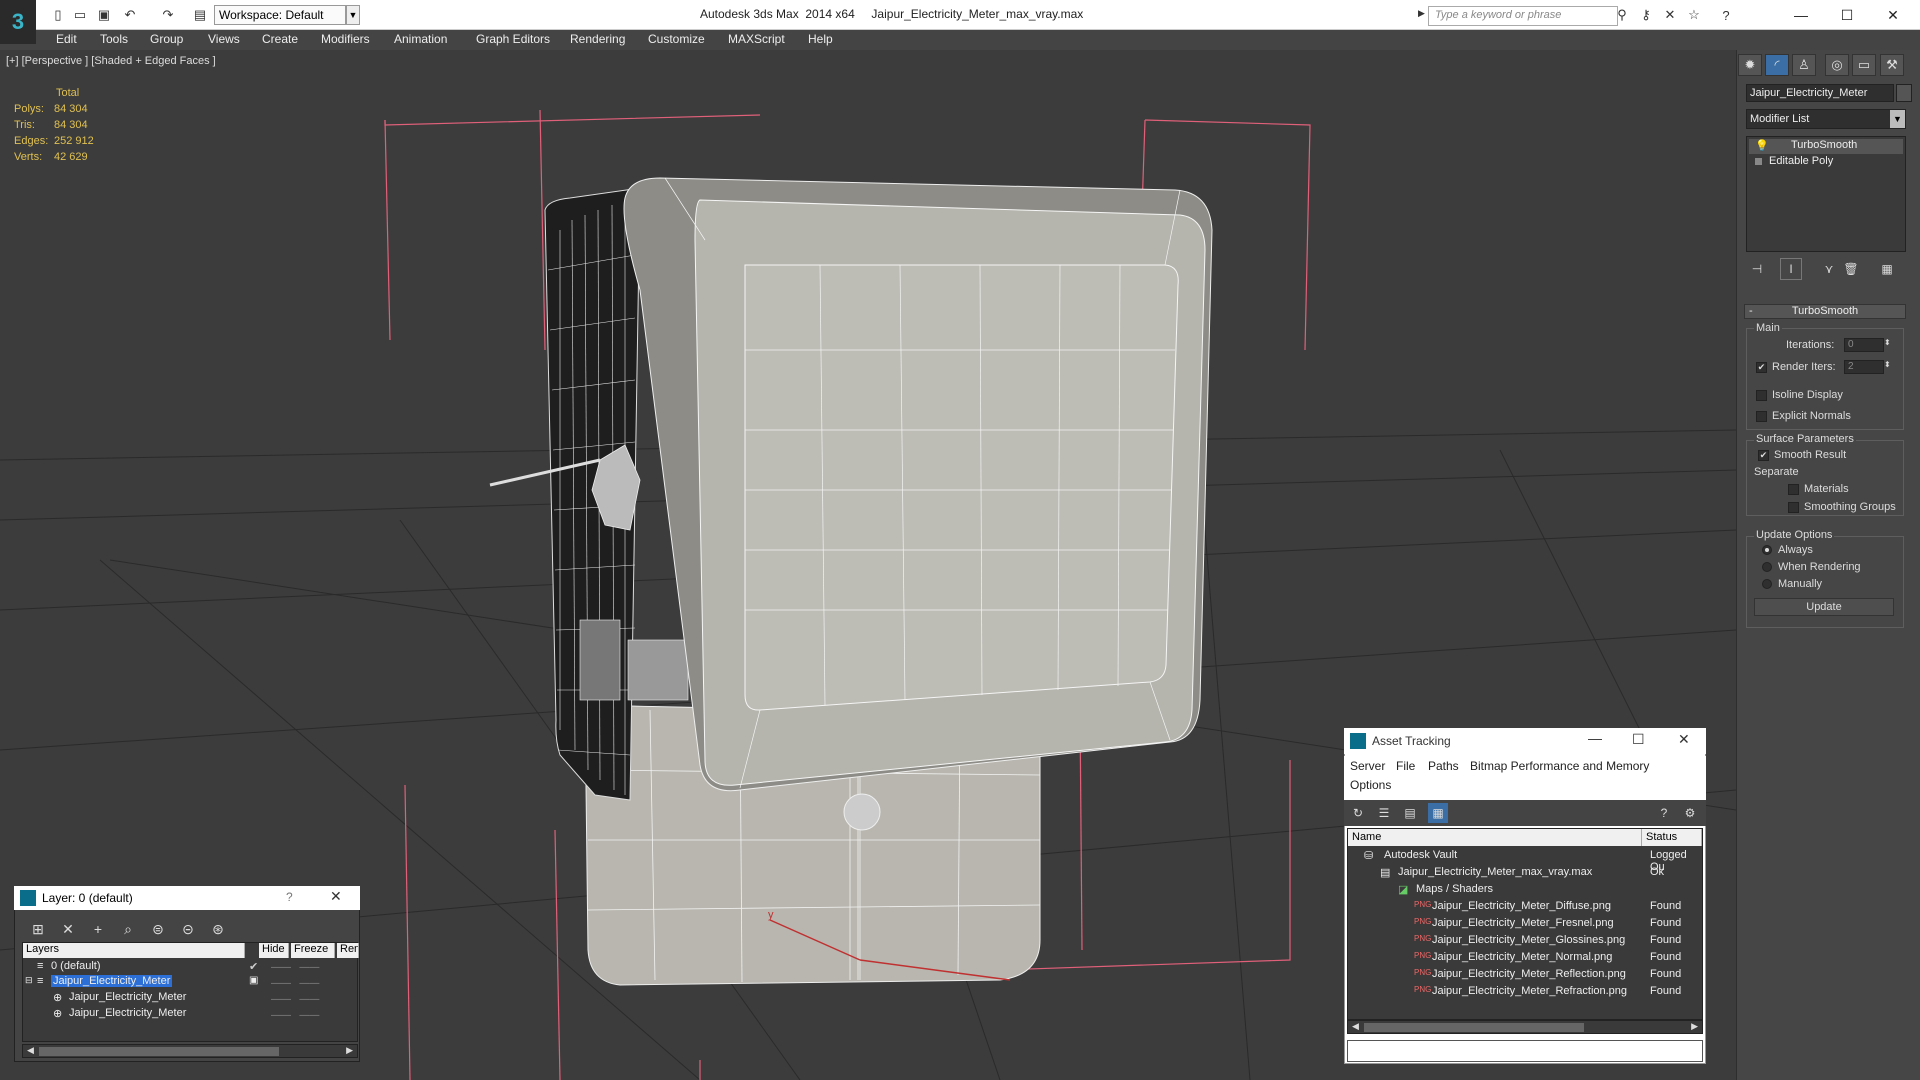 The height and width of the screenshot is (1080, 1920). What do you see at coordinates (104, 15) in the screenshot?
I see `save-file-icon: ▣` at bounding box center [104, 15].